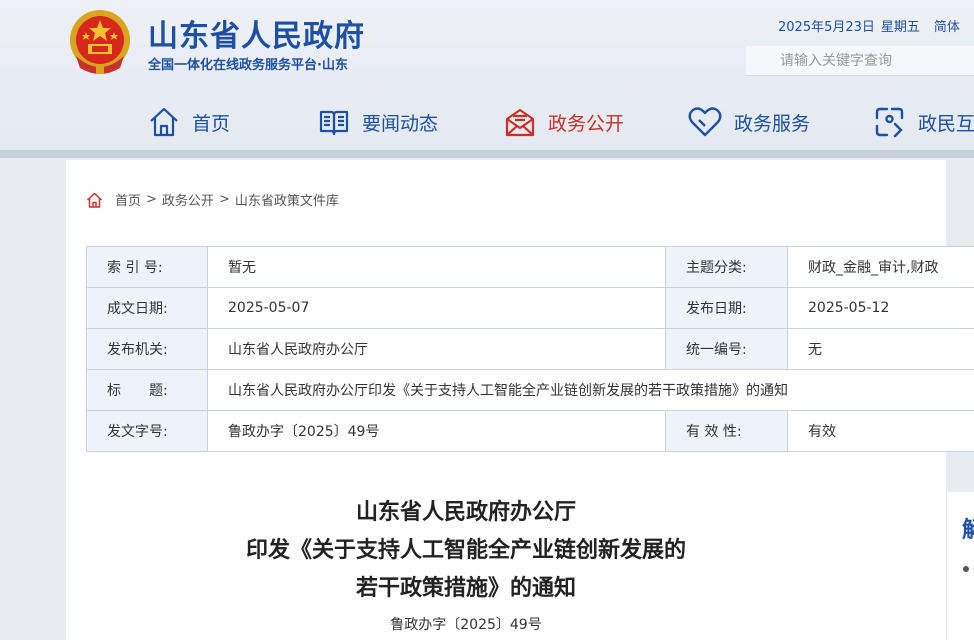 This screenshot has height=640, width=974. What do you see at coordinates (826, 27) in the screenshot?
I see `current-date: 2025年5月23日` at bounding box center [826, 27].